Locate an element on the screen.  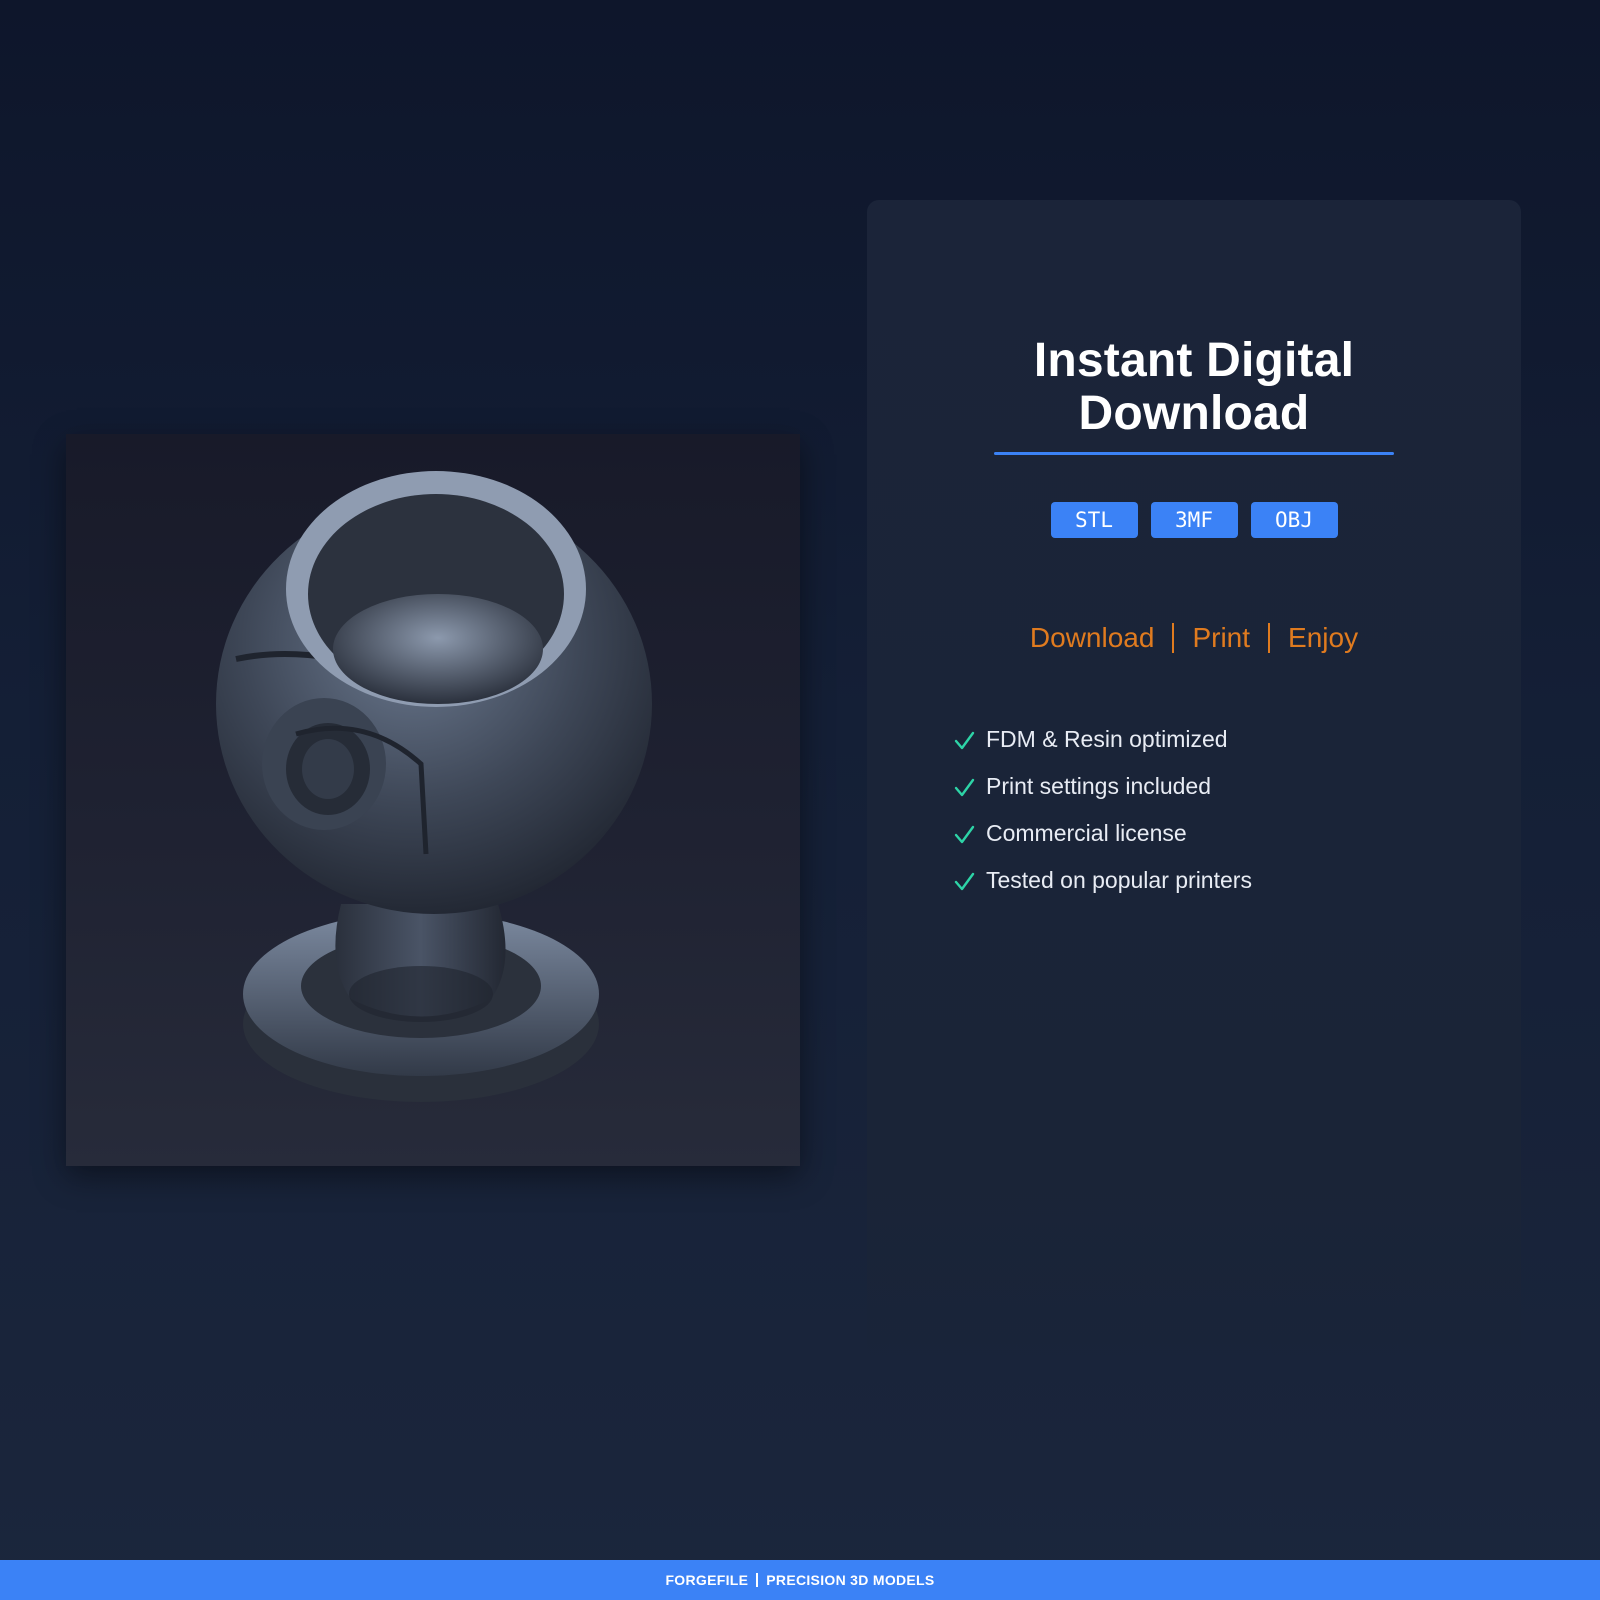
3d-model-render is located at coordinates (434, 786).